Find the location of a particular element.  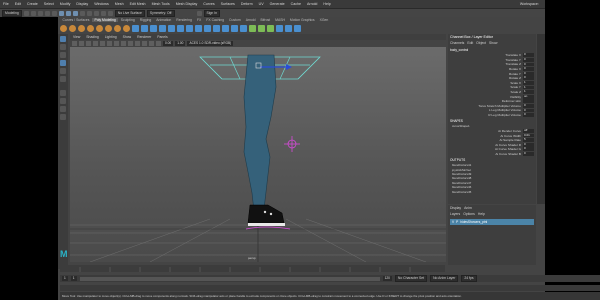

signin-button: Sign In is located at coordinates (212, 13).